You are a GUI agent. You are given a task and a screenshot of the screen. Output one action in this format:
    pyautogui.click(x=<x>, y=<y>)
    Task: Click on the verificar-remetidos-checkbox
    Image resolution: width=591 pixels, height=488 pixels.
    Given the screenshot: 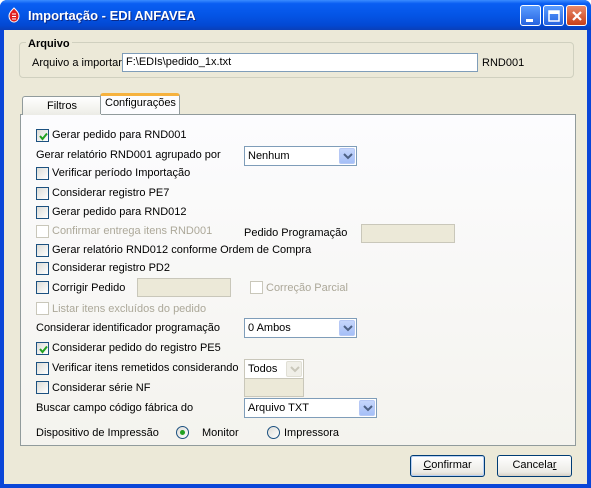 What is the action you would take?
    pyautogui.click(x=42, y=368)
    